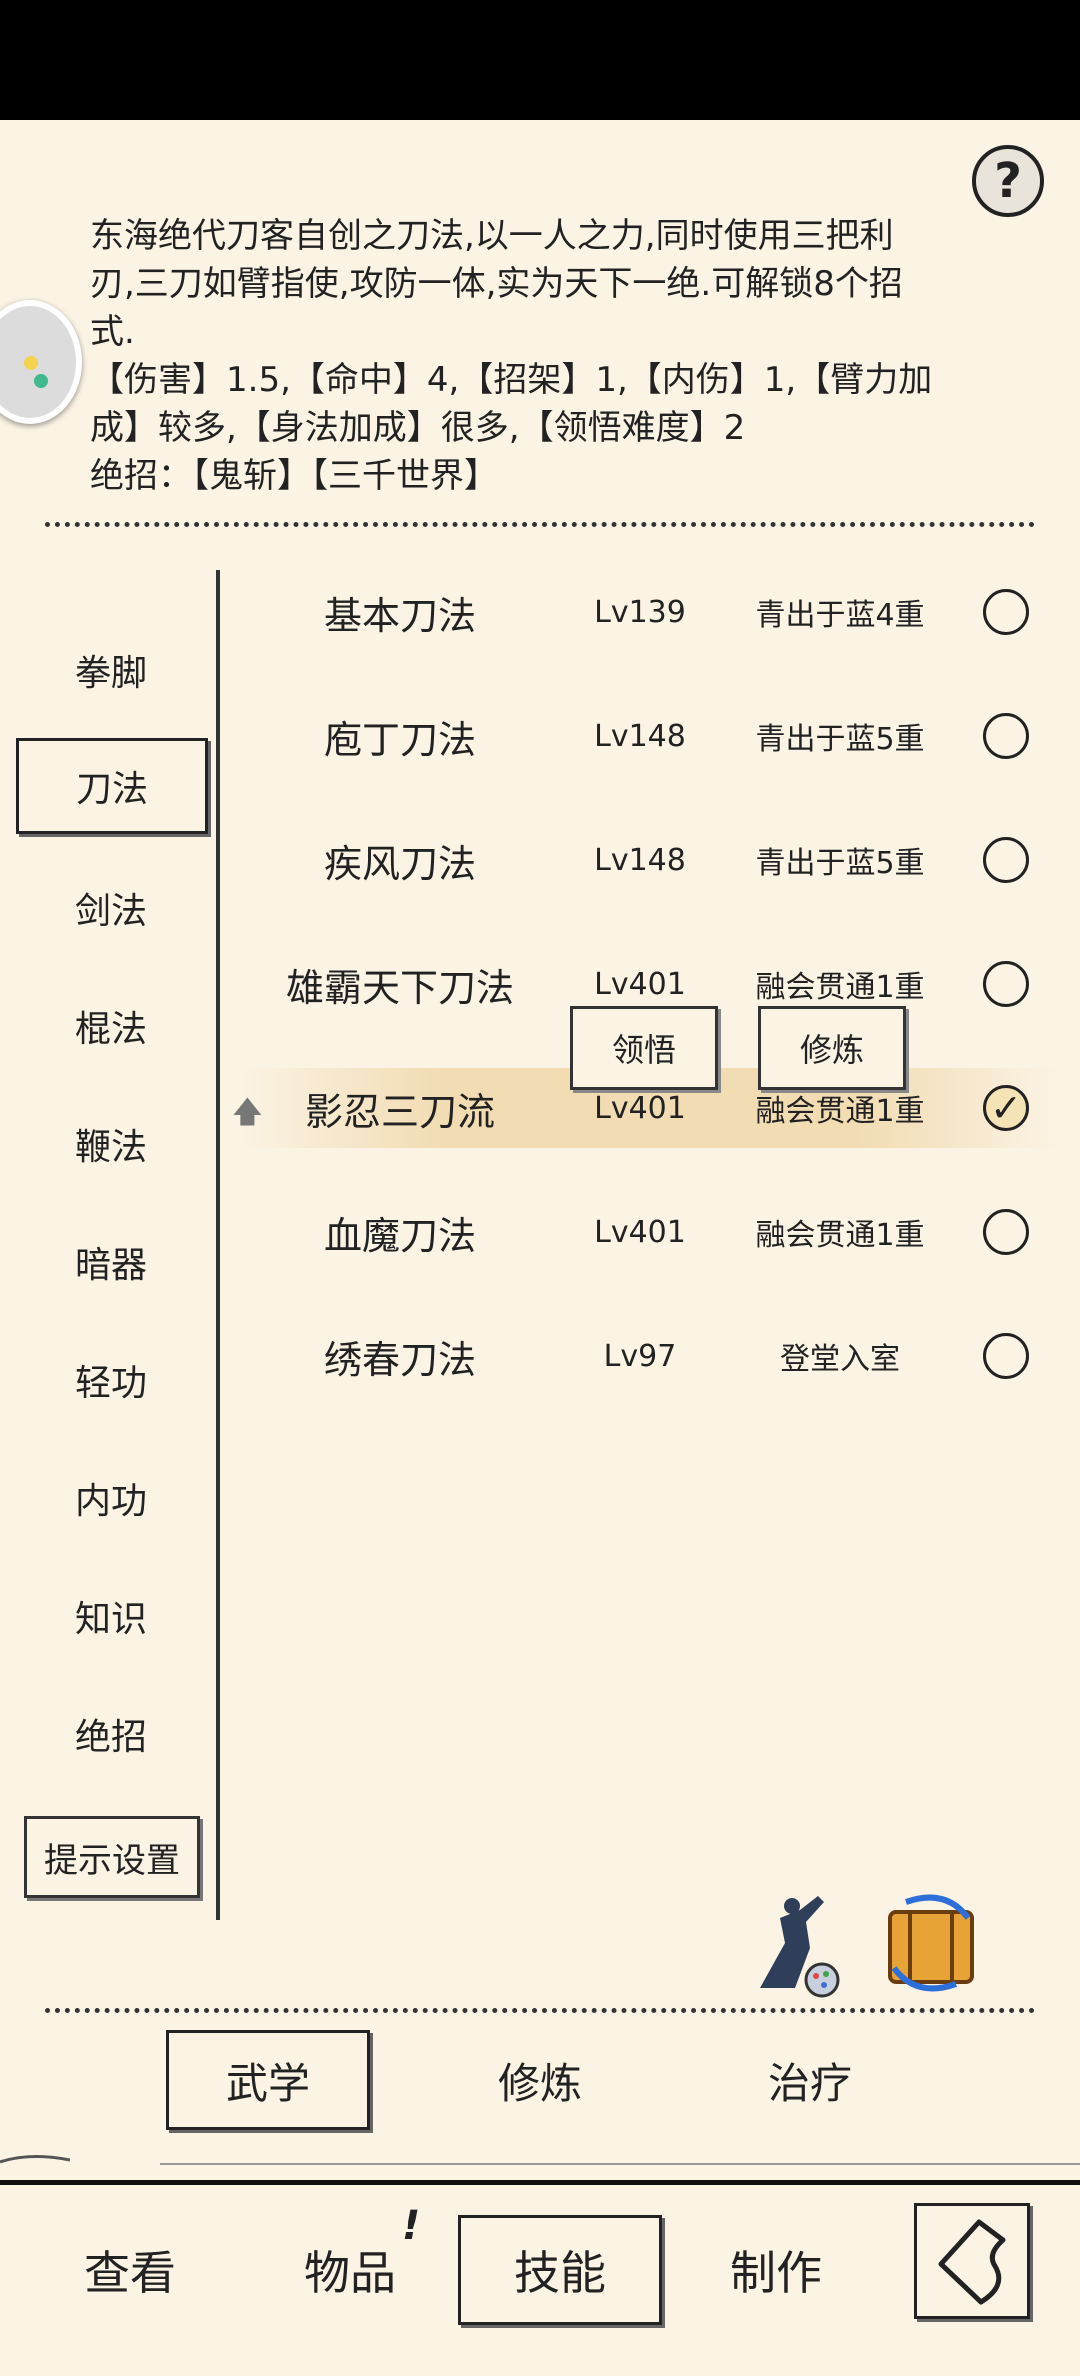  I want to click on category-juezhao: 绝招, so click(111, 1734).